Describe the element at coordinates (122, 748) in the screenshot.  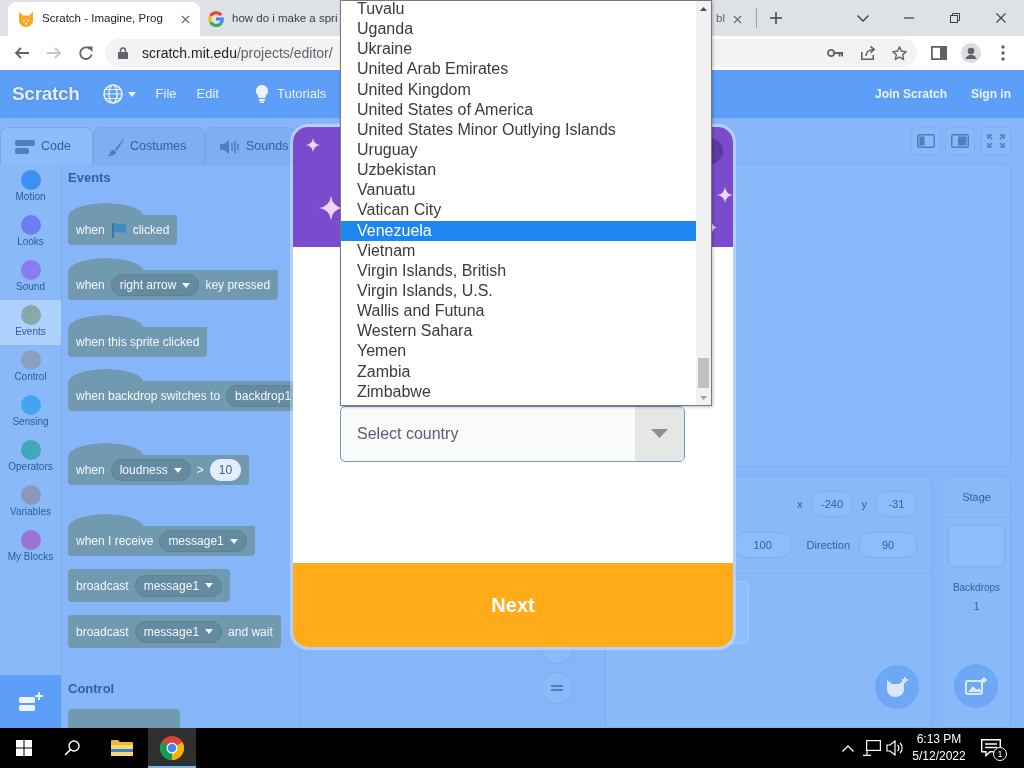
I see `folder-icon` at that location.